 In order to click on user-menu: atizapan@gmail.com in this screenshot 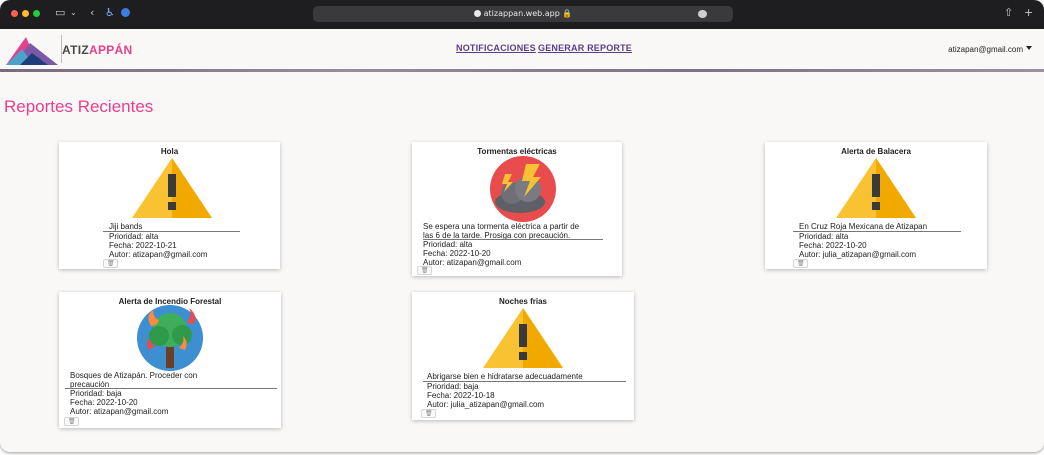, I will do `click(990, 49)`.